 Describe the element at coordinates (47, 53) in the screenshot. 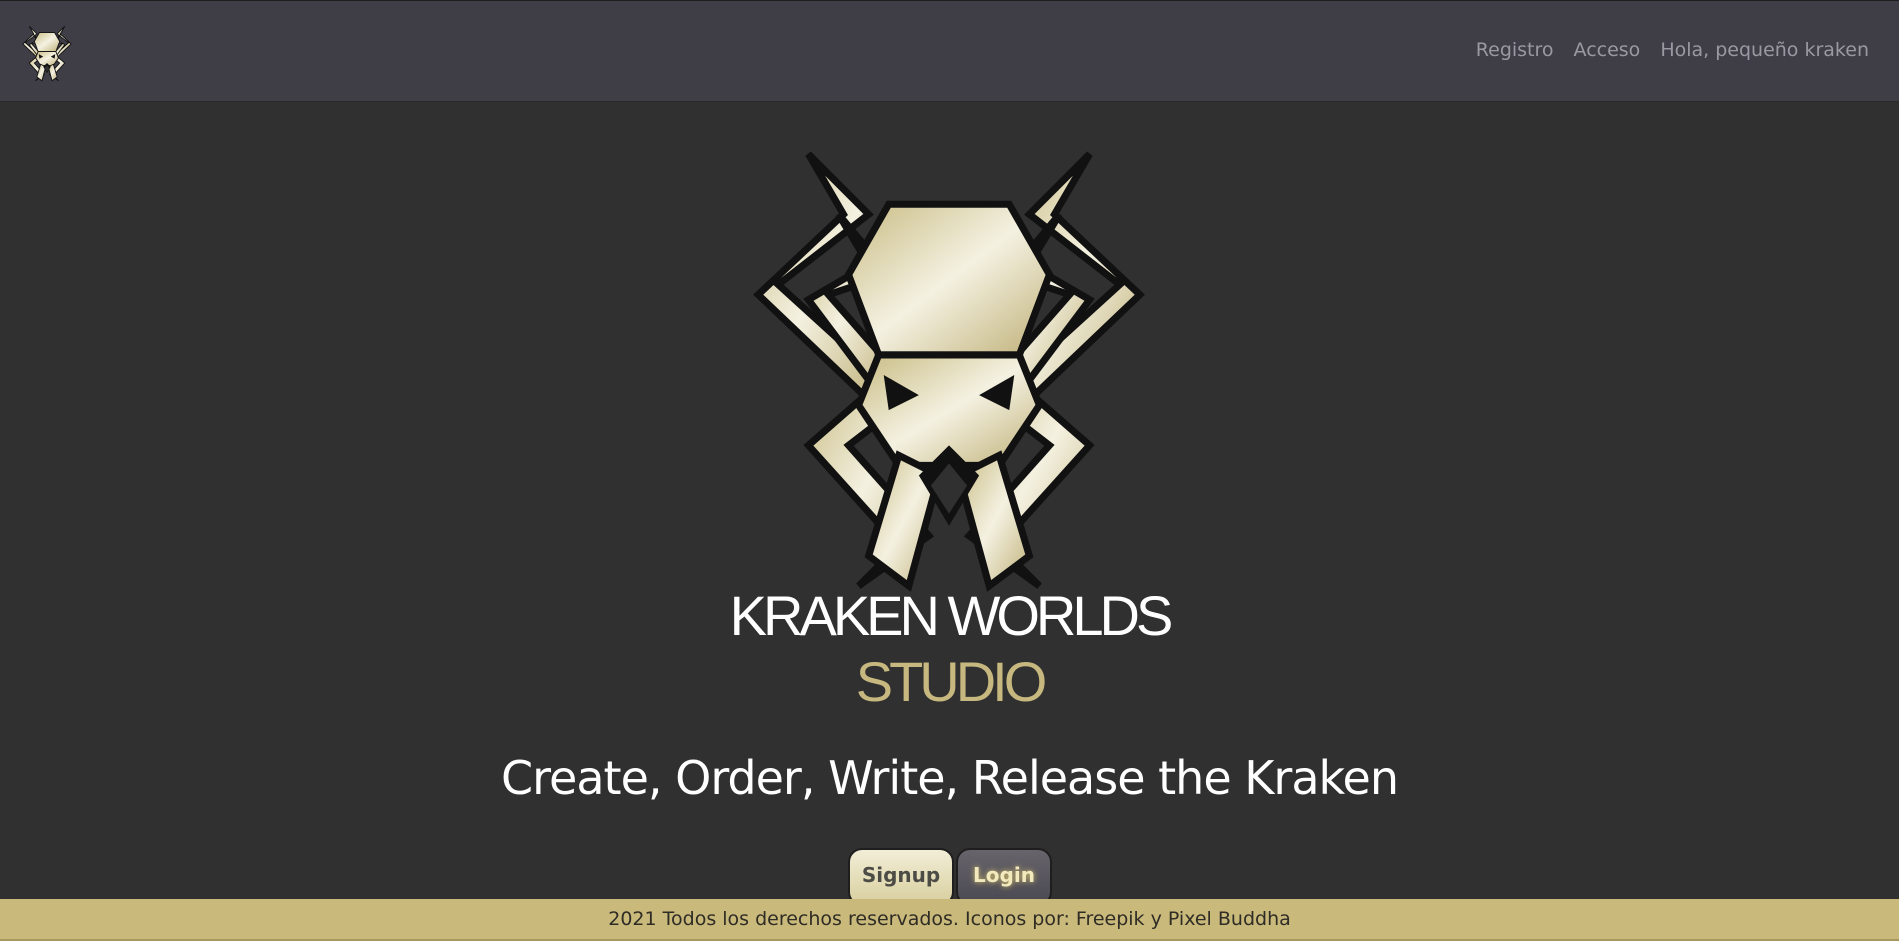

I see `kraken-logo-icon` at that location.